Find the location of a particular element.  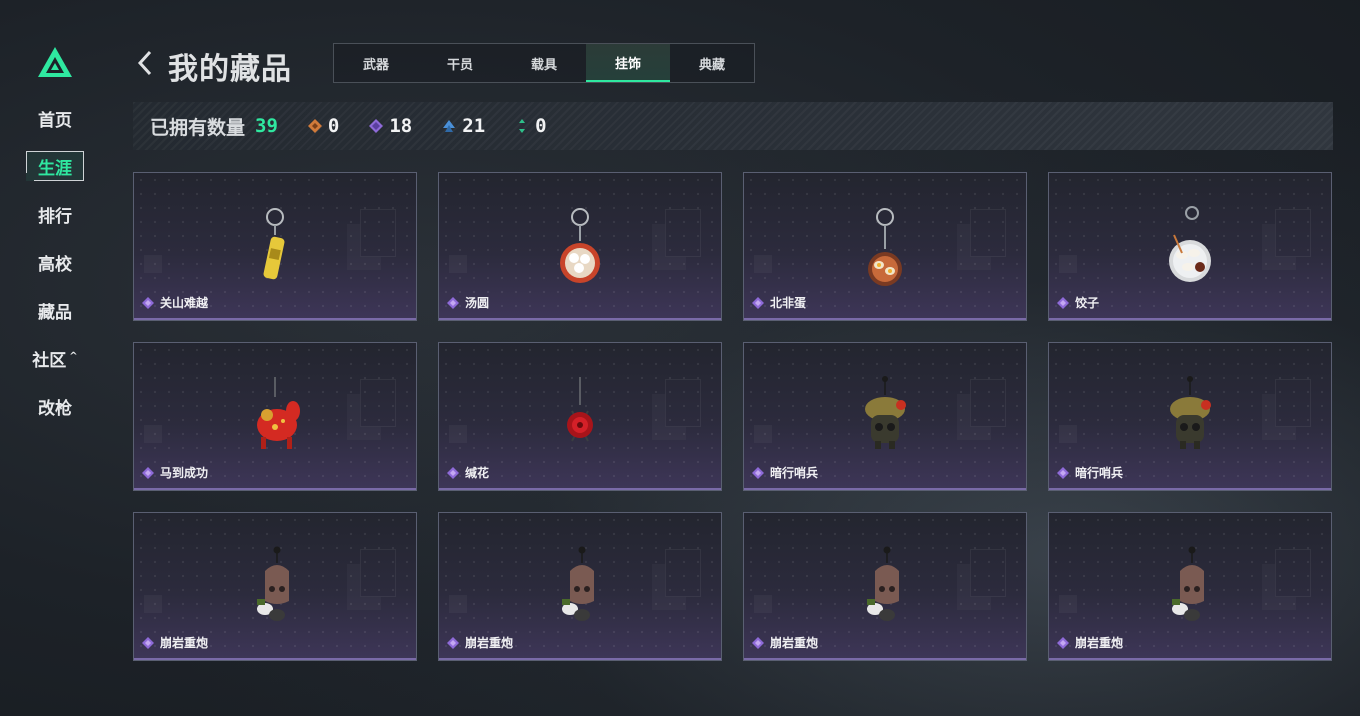

chevron-up-icon: ^ is located at coordinates (73, 356).